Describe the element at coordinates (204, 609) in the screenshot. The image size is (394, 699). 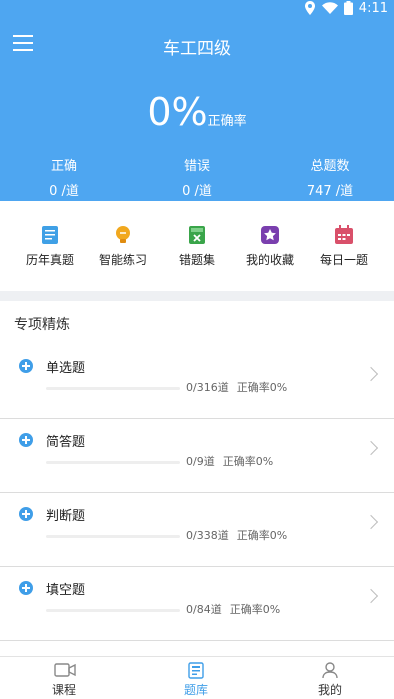
I see `topic-count: 0/84道` at that location.